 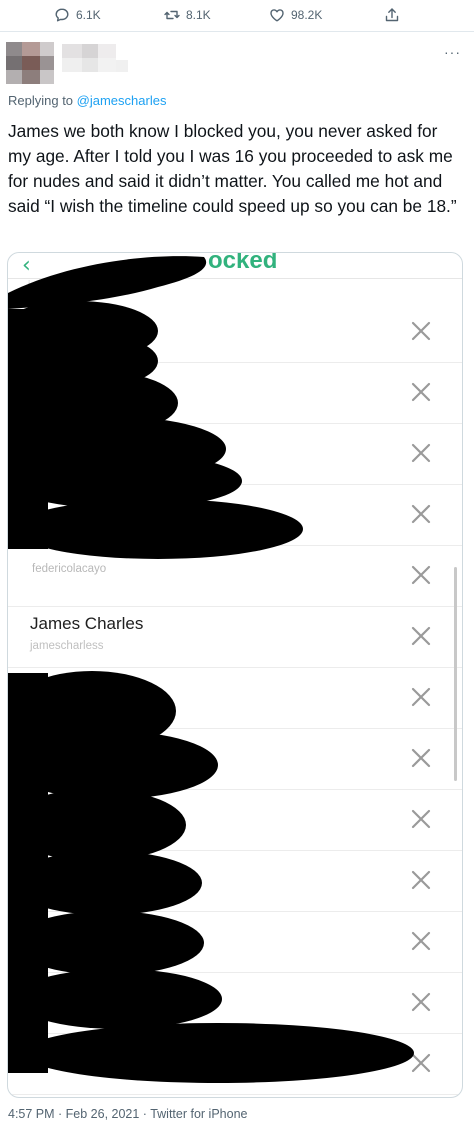 What do you see at coordinates (36, 285) in the screenshot?
I see `partial-username: isra` at bounding box center [36, 285].